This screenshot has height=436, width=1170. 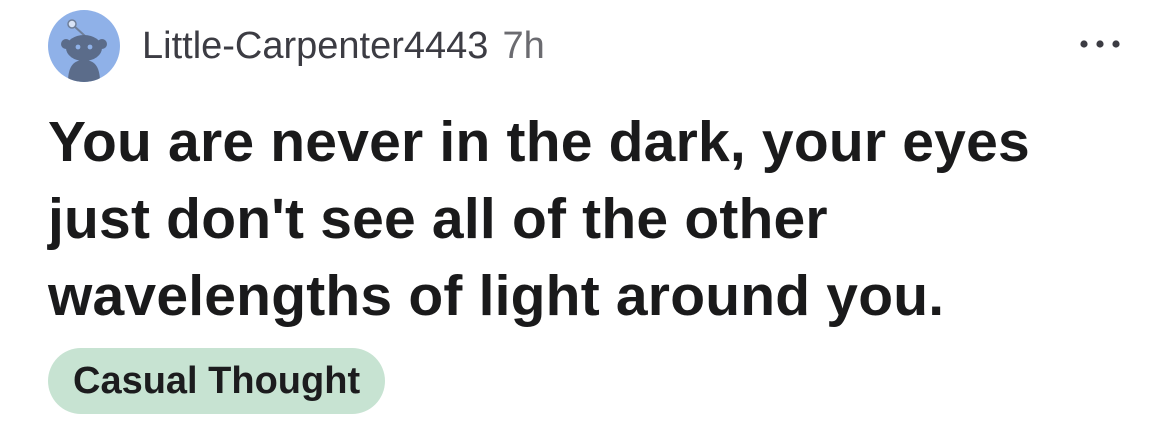 I want to click on more-options-button, so click(x=1100, y=44).